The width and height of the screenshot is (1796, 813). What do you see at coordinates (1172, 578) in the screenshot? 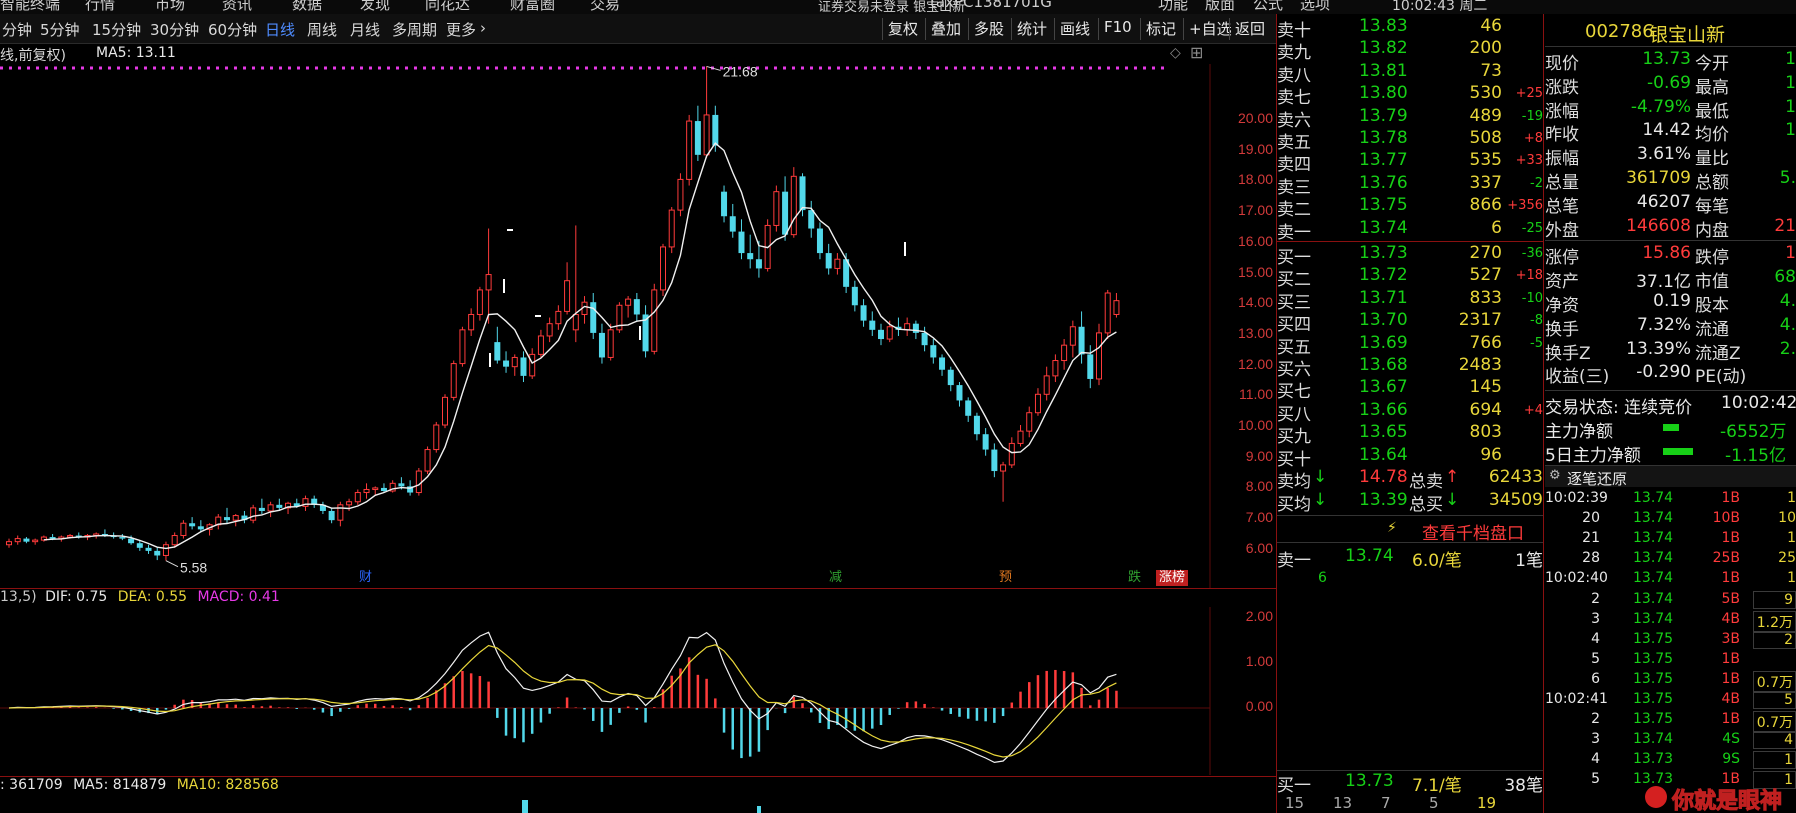
I see `event-marker: 涨榜` at bounding box center [1172, 578].